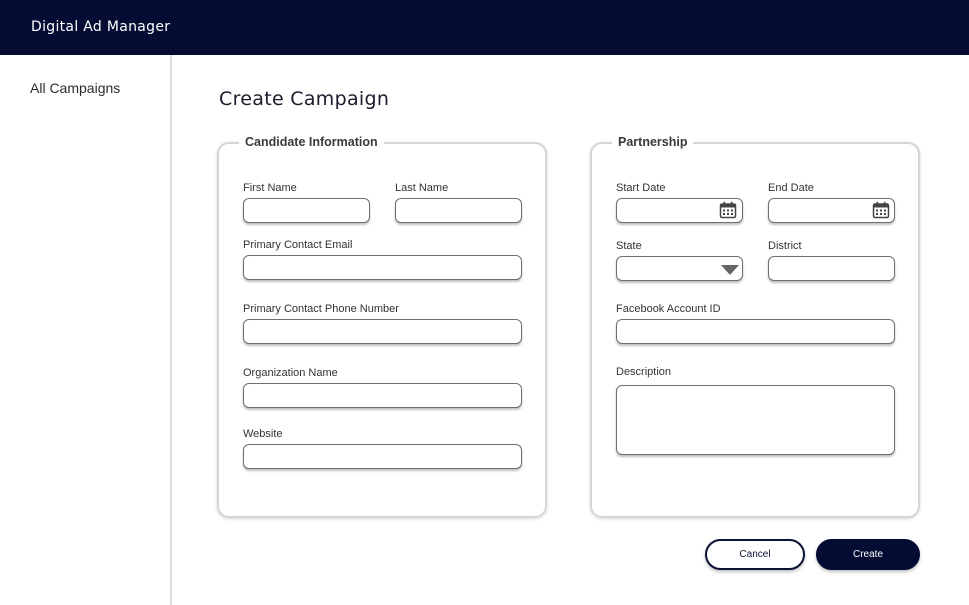  Describe the element at coordinates (311, 142) in the screenshot. I see `candidate-information-legend: Candidate Information` at that location.